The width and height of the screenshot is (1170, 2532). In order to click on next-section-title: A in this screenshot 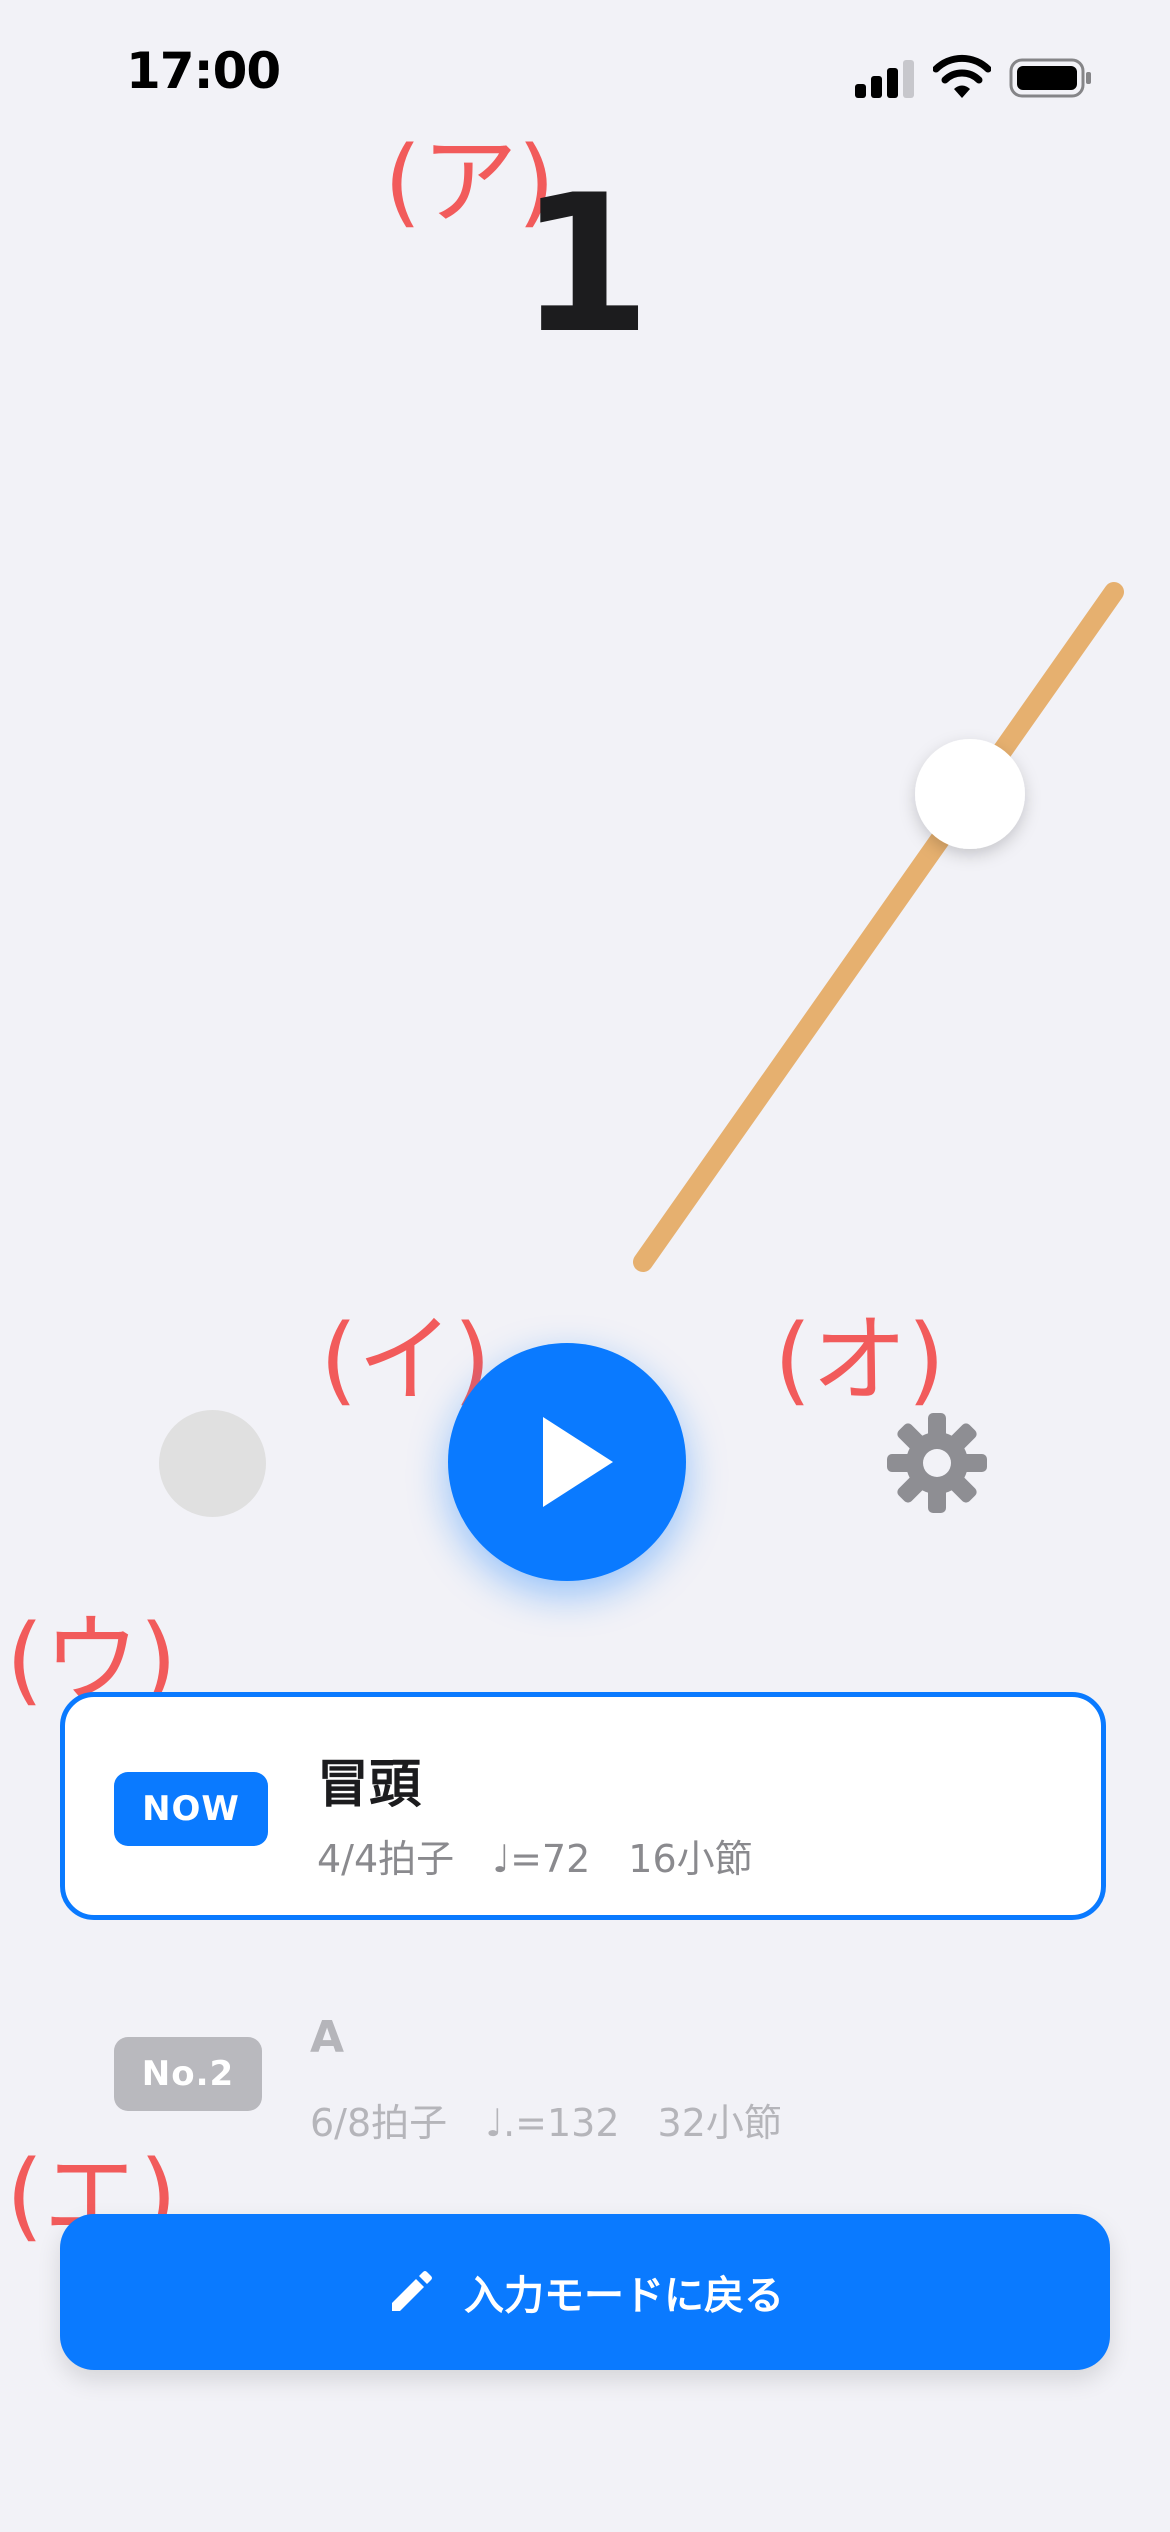, I will do `click(327, 2037)`.